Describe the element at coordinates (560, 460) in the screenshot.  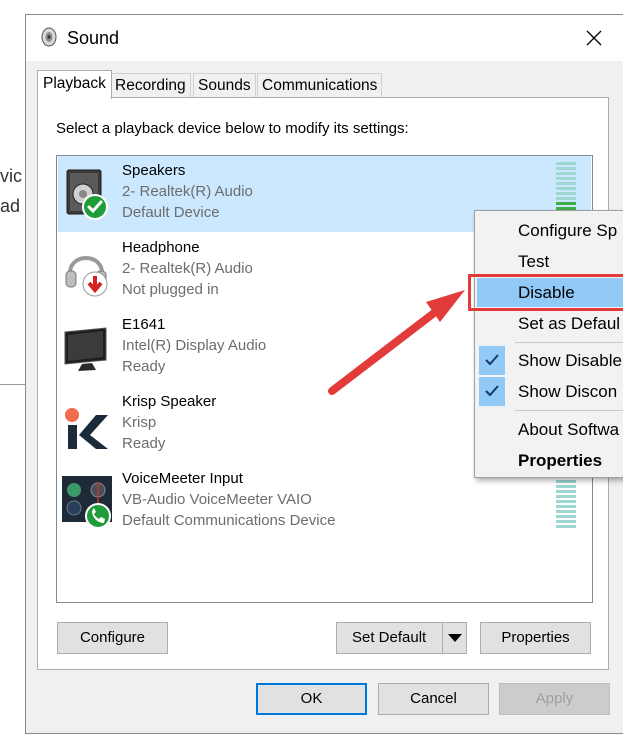
I see `menu-item-label: Properties` at that location.